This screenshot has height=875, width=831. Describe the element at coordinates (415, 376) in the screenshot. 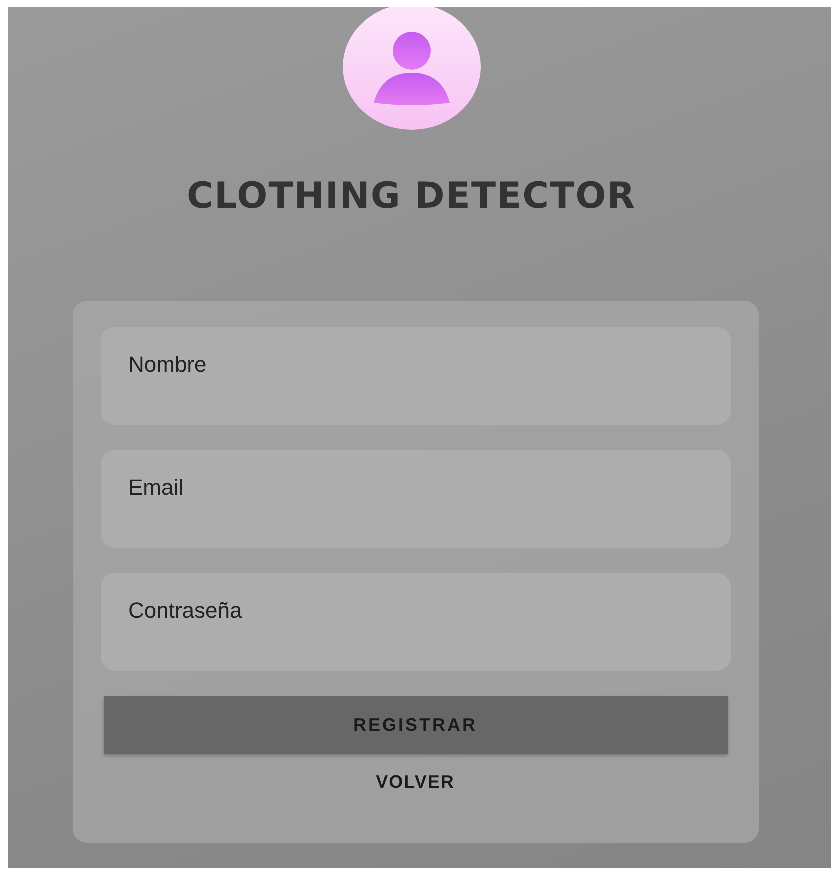

I see `input-field: Nombre` at that location.